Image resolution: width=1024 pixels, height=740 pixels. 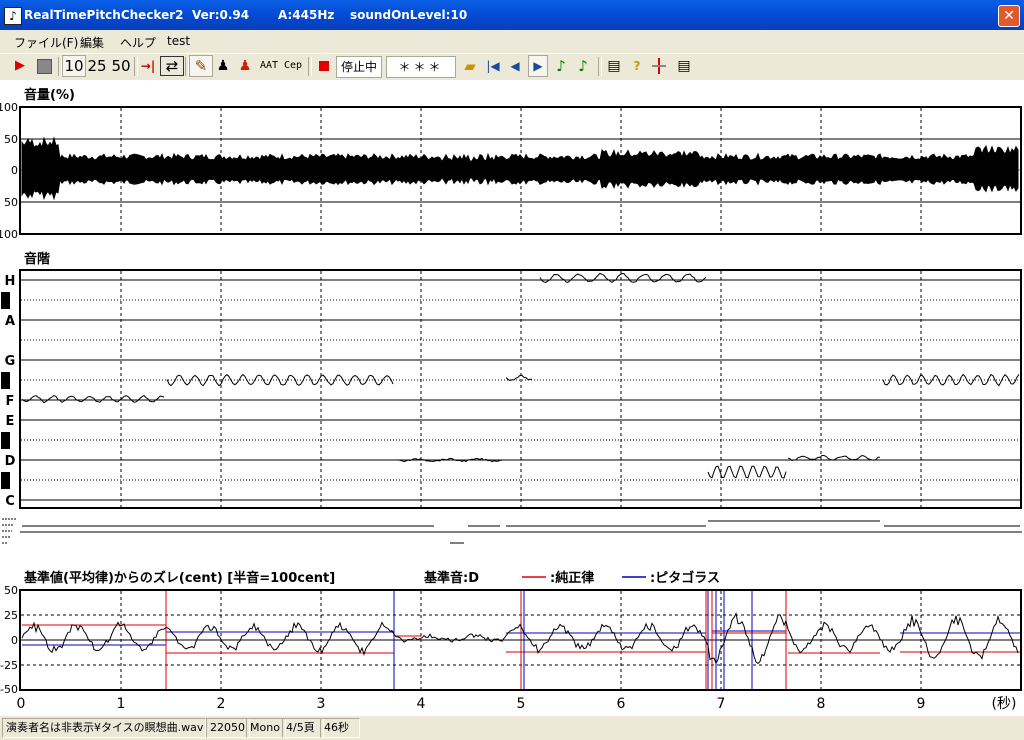 What do you see at coordinates (245, 66) in the screenshot?
I see `person-red-icon: ♟` at bounding box center [245, 66].